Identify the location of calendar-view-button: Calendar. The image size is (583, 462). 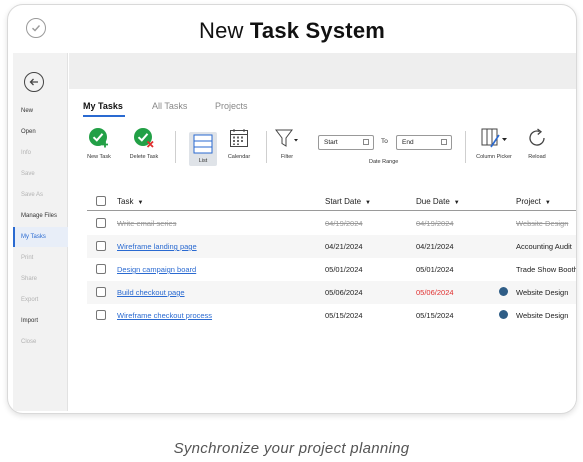
(239, 143).